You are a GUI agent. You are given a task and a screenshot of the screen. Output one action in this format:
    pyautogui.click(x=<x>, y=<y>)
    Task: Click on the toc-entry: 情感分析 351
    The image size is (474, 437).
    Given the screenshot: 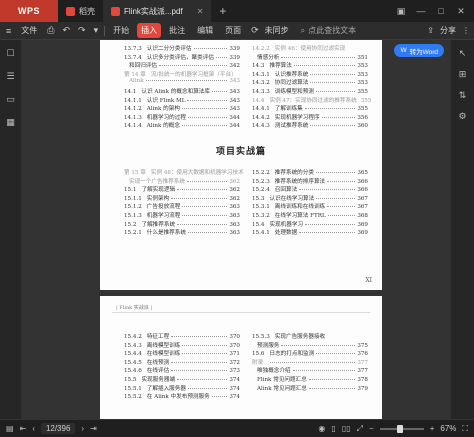 What is the action you would take?
    pyautogui.click(x=310, y=57)
    